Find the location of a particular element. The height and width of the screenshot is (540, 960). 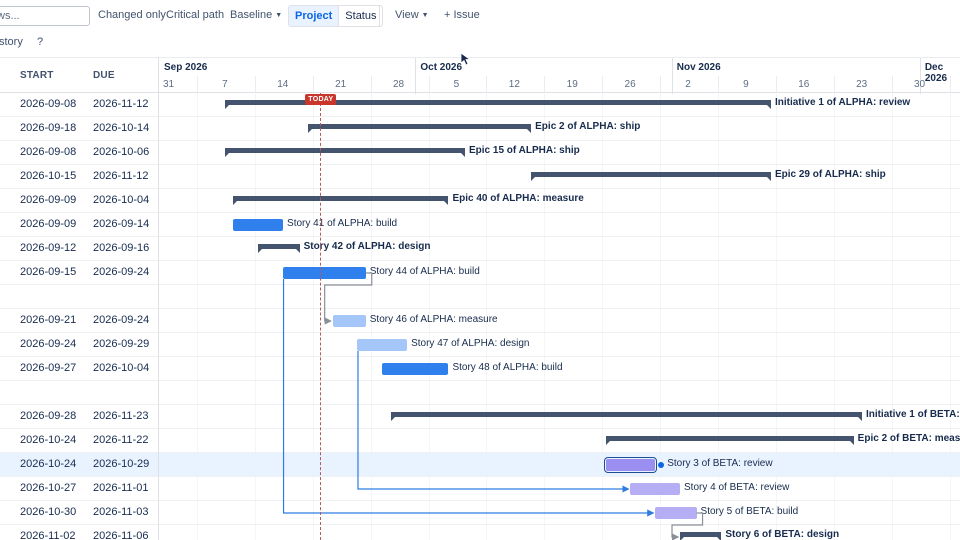

changed-only-toggle: Changed only is located at coordinates (132, 16).